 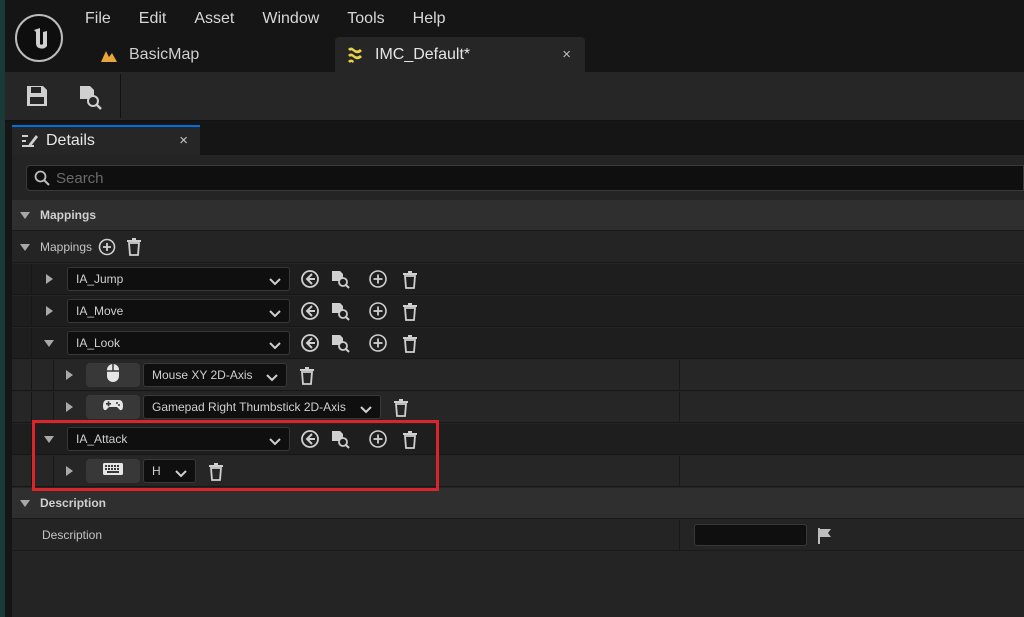 What do you see at coordinates (66, 247) in the screenshot?
I see `mappings-array-label: Mappings` at bounding box center [66, 247].